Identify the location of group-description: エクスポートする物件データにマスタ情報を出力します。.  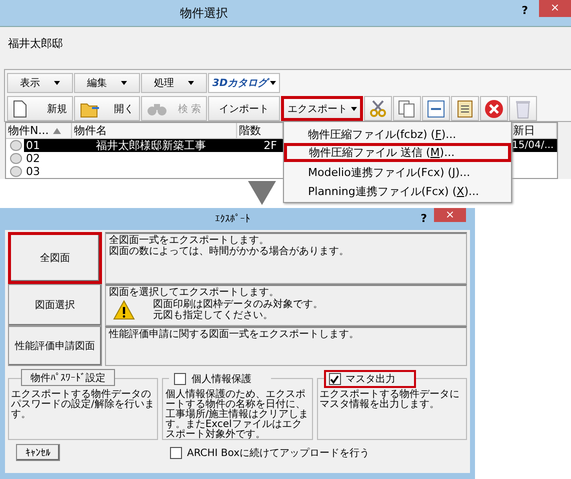
(390, 400).